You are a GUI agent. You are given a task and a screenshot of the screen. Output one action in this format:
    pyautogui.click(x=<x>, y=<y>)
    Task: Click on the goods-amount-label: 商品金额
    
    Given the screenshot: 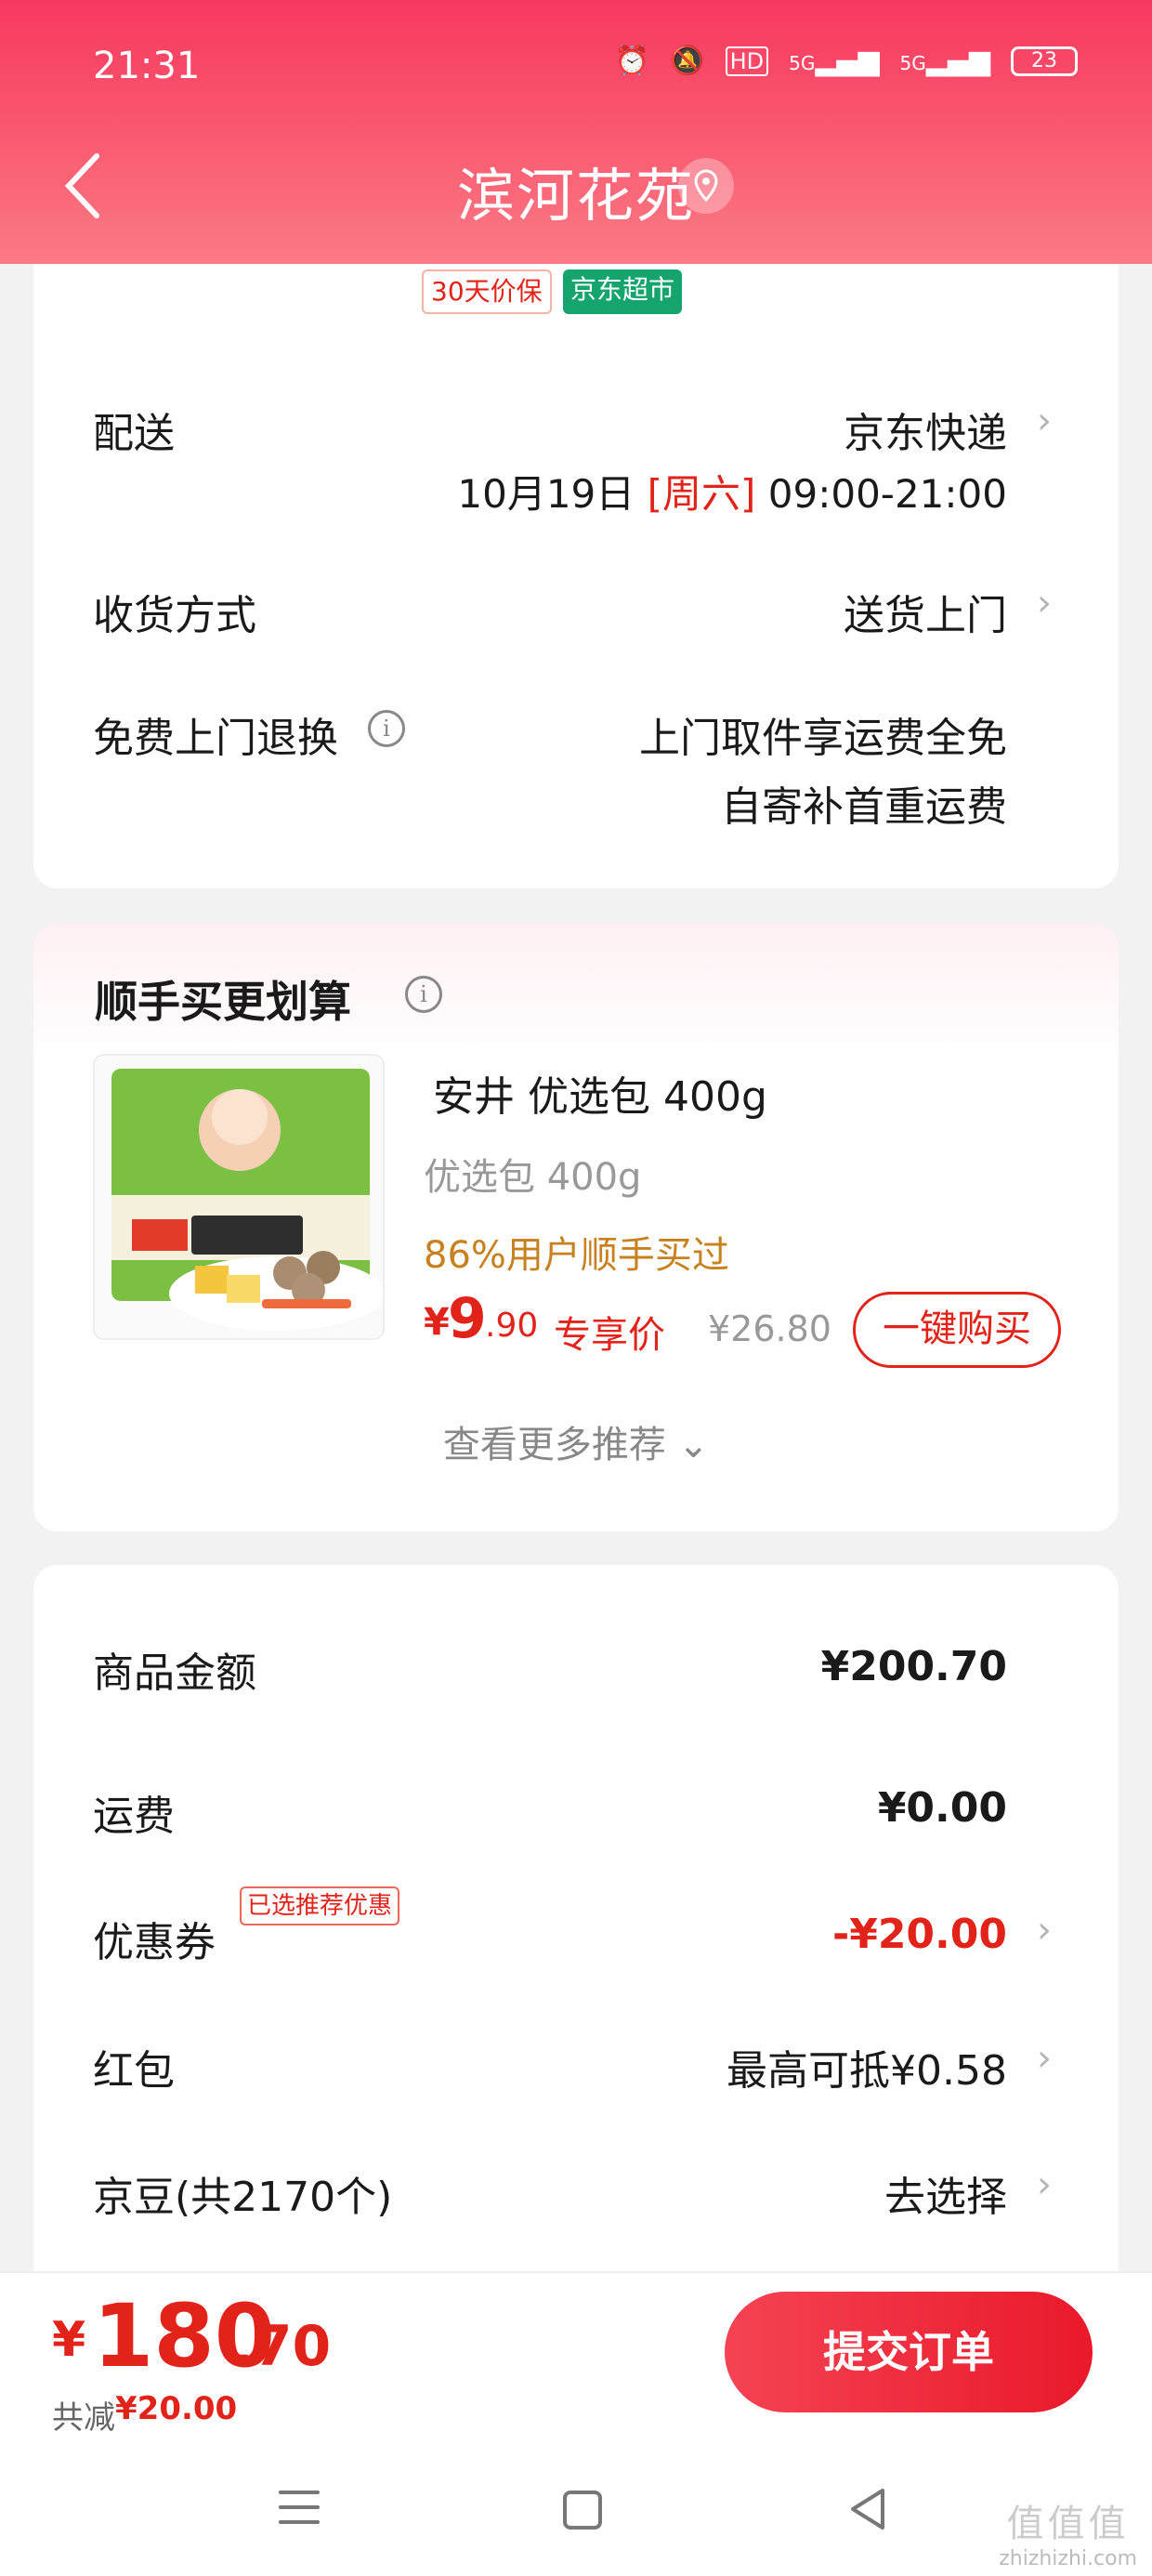 What is the action you would take?
    pyautogui.click(x=174, y=1673)
    